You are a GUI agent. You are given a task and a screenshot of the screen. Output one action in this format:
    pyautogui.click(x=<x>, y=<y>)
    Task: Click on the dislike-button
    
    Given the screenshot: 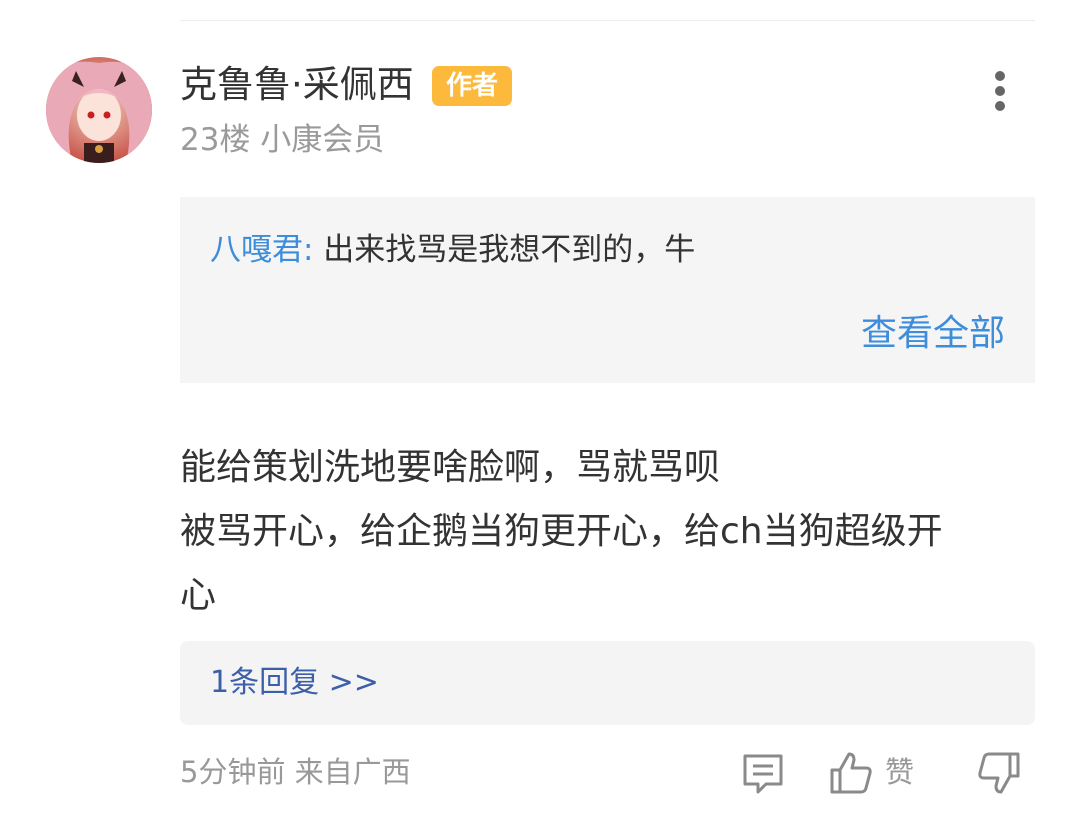 What is the action you would take?
    pyautogui.click(x=999, y=773)
    